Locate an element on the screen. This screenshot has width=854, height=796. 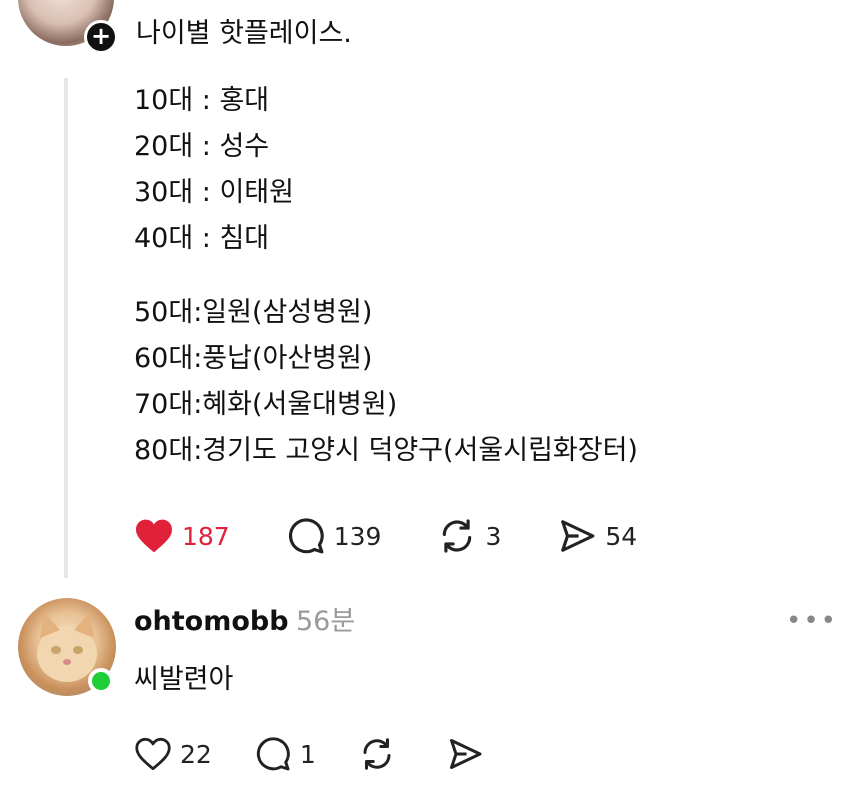
thread-line is located at coordinates (66, 328).